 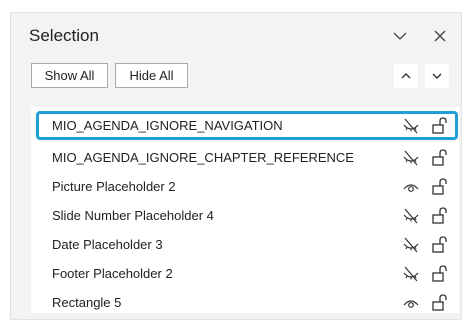 I want to click on list-item-label: Rectangle 5, so click(x=87, y=302).